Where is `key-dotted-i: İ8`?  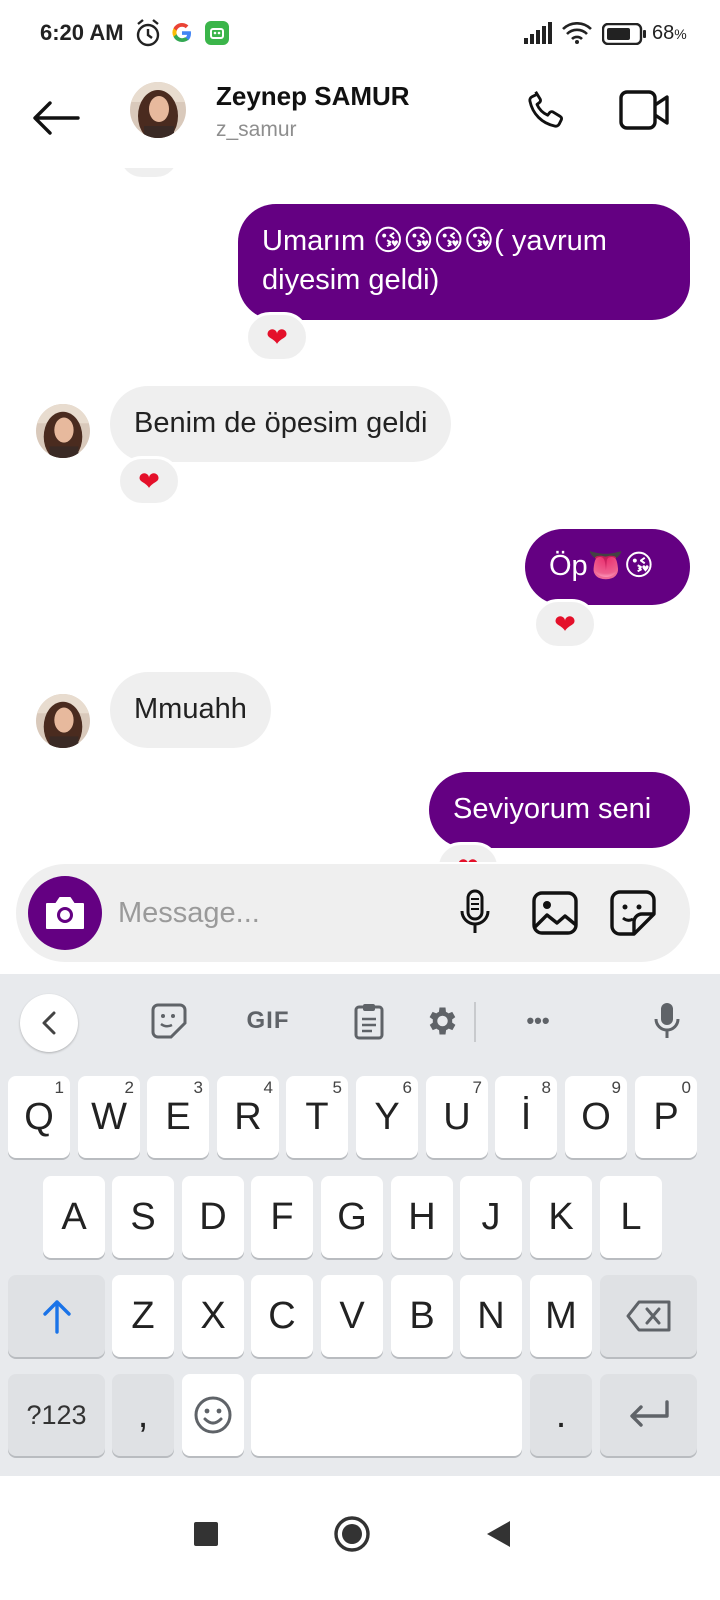
key-dotted-i: İ8 is located at coordinates (526, 1117).